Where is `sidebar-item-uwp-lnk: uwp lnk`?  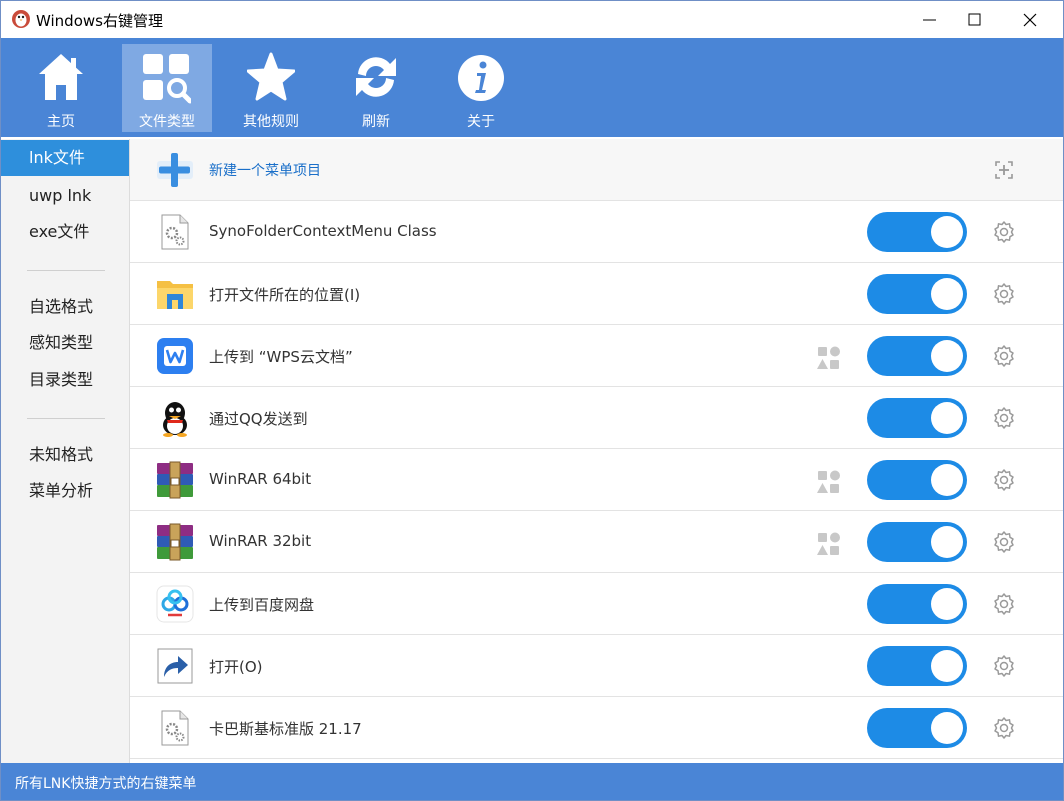
sidebar-item-uwp-lnk: uwp lnk is located at coordinates (65, 196).